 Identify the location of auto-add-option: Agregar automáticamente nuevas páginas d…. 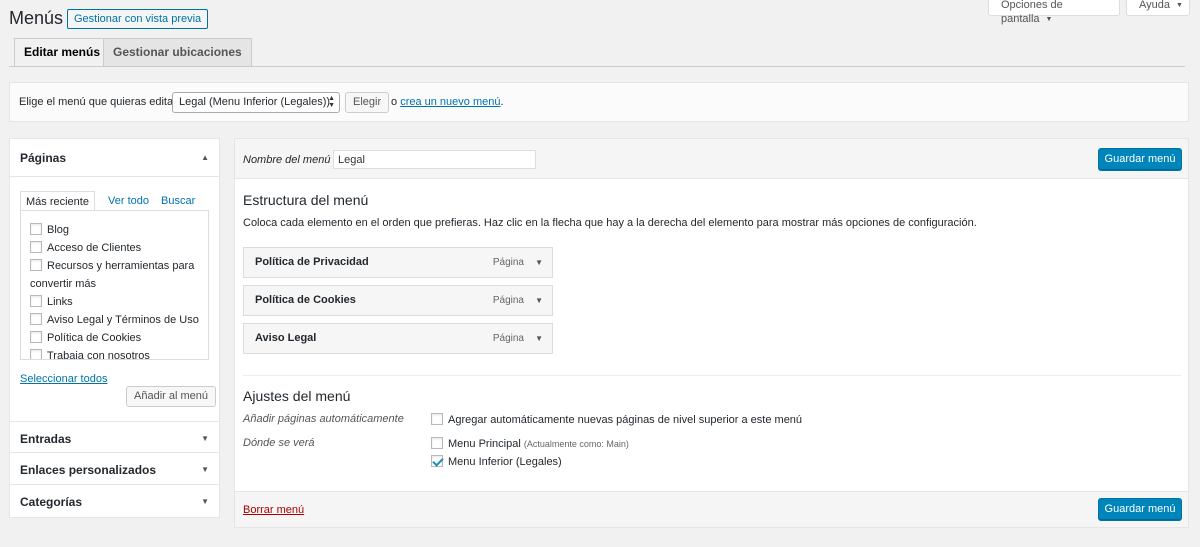
(616, 419).